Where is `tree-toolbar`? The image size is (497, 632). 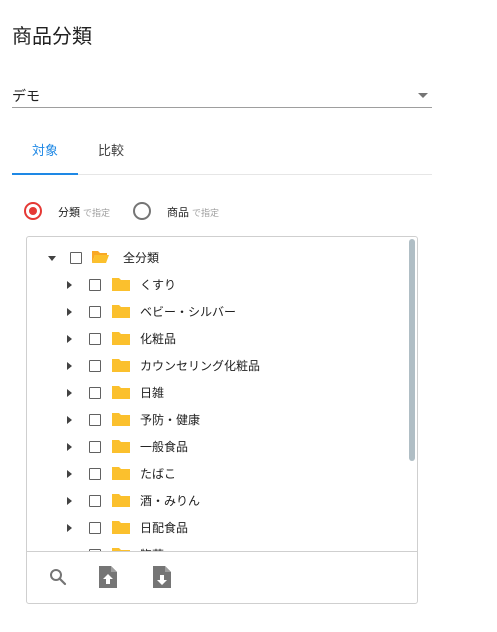 tree-toolbar is located at coordinates (222, 577).